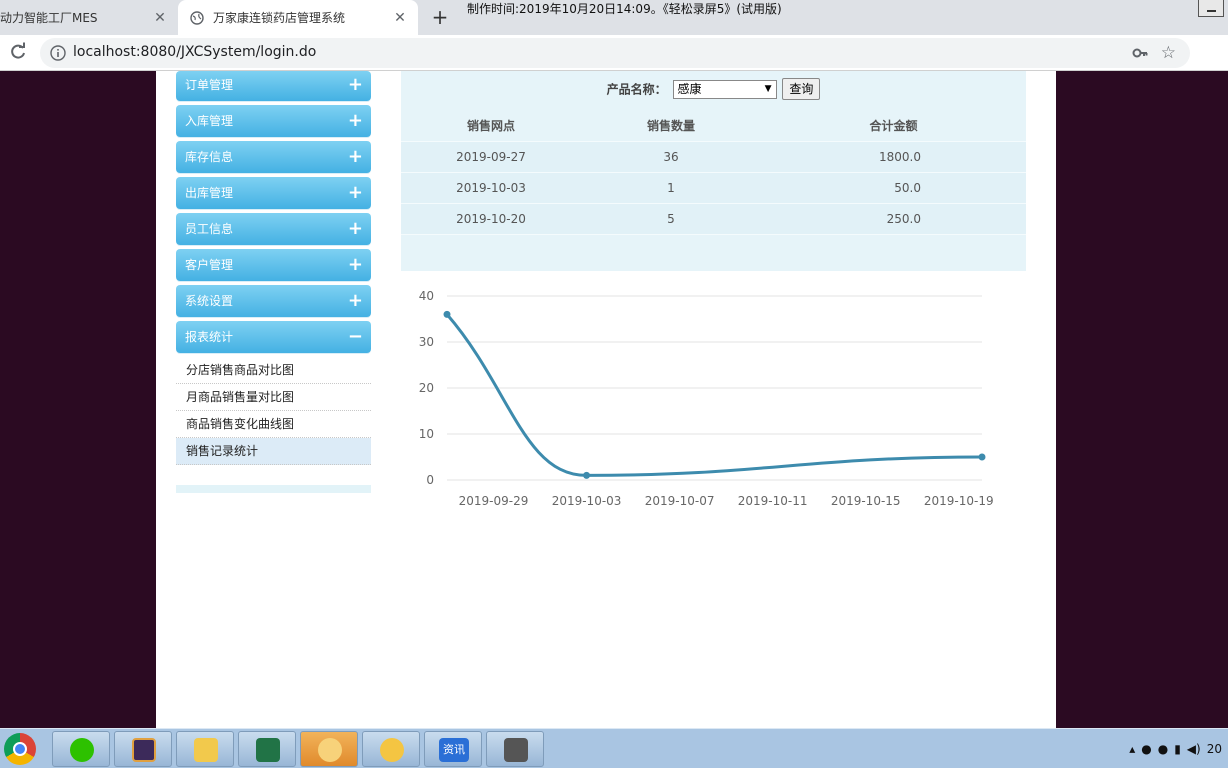  I want to click on collapse-minus-icon: −, so click(355, 336).